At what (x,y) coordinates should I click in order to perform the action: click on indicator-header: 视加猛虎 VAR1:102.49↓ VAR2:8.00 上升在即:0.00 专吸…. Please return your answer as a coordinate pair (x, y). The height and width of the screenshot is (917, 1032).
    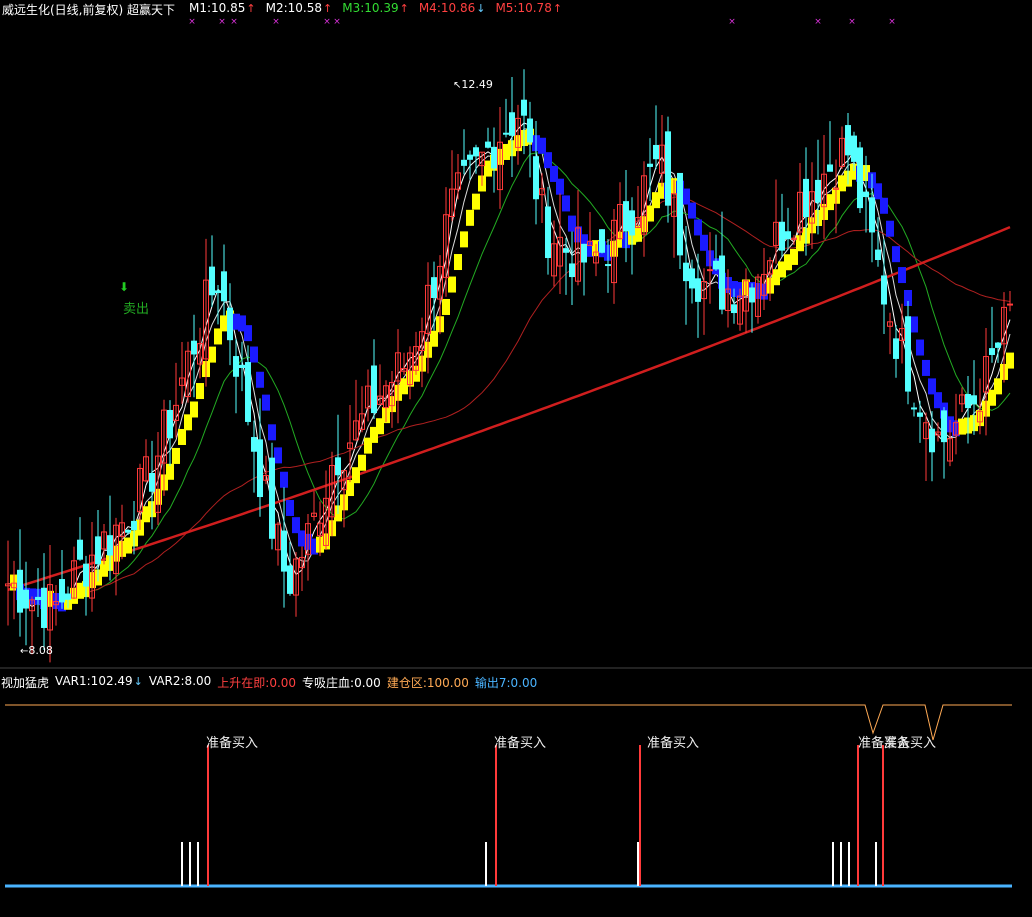
    Looking at the image, I should click on (269, 682).